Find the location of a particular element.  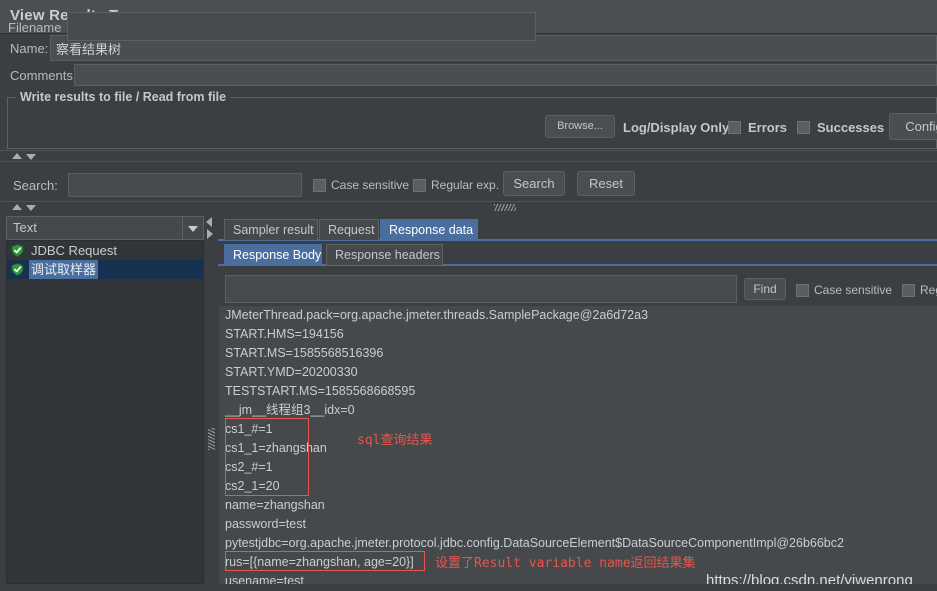

search-case-sensitive-label: Case sensitive is located at coordinates (370, 185).